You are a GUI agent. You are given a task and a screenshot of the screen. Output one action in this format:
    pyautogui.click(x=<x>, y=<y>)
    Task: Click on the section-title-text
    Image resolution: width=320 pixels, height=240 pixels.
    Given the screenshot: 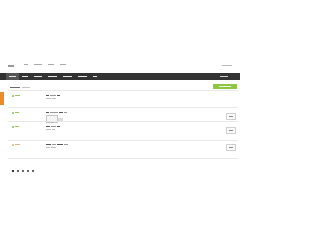 What is the action you would take?
    pyautogui.click(x=15, y=87)
    